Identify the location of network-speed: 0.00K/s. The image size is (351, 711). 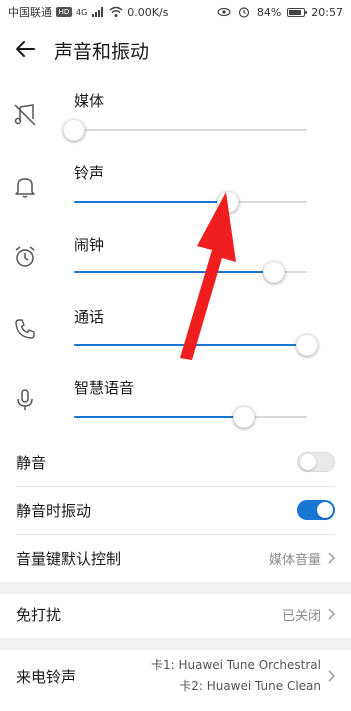
(148, 12).